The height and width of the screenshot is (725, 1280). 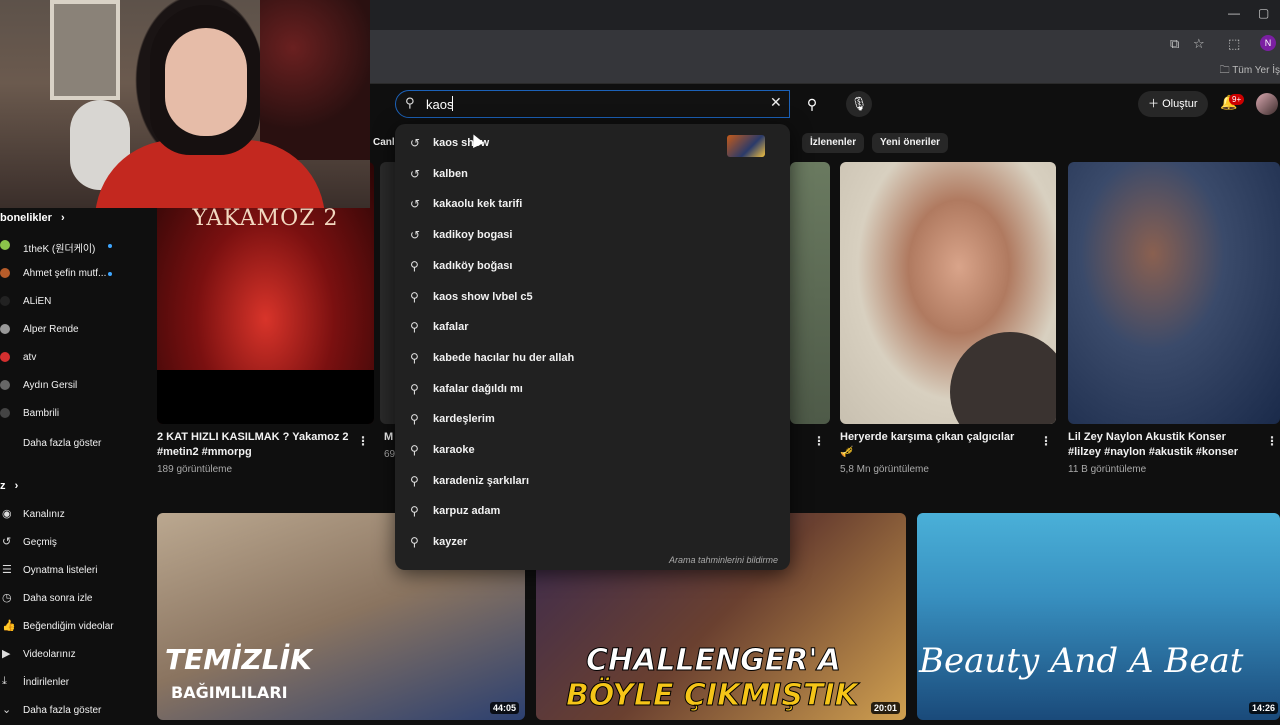 I want to click on clear-search-icon: ✕, so click(x=776, y=102).